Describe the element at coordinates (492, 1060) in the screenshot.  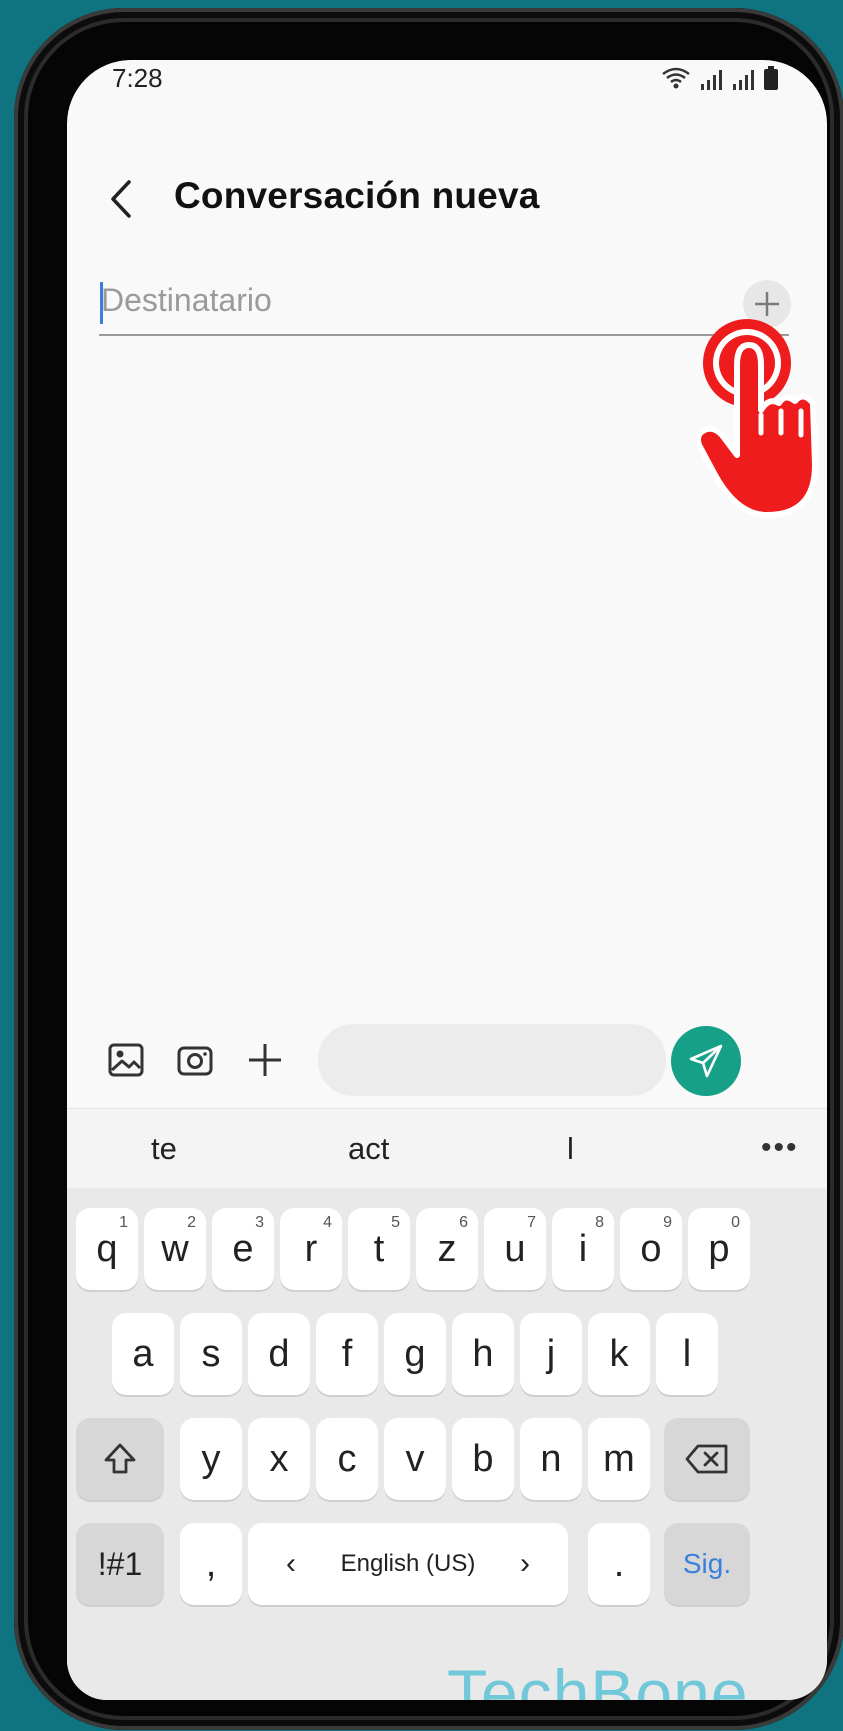
I see `message-input` at that location.